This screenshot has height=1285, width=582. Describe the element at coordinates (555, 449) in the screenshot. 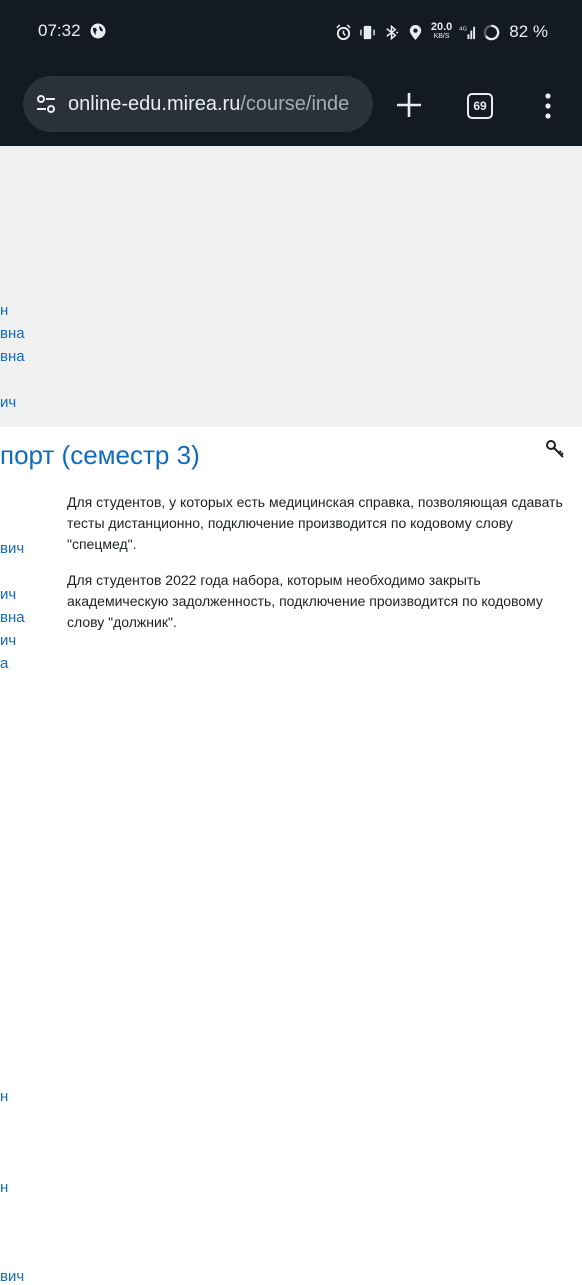

I see `key-icon` at that location.